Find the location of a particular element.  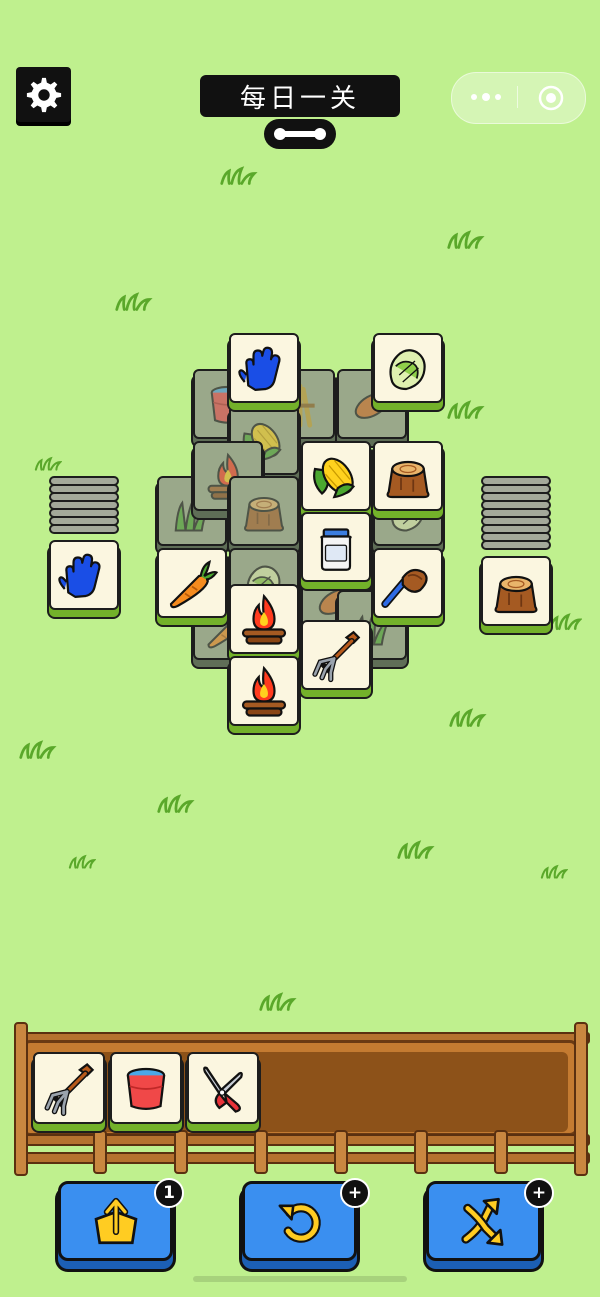

carrot-icon is located at coordinates (193, 584).